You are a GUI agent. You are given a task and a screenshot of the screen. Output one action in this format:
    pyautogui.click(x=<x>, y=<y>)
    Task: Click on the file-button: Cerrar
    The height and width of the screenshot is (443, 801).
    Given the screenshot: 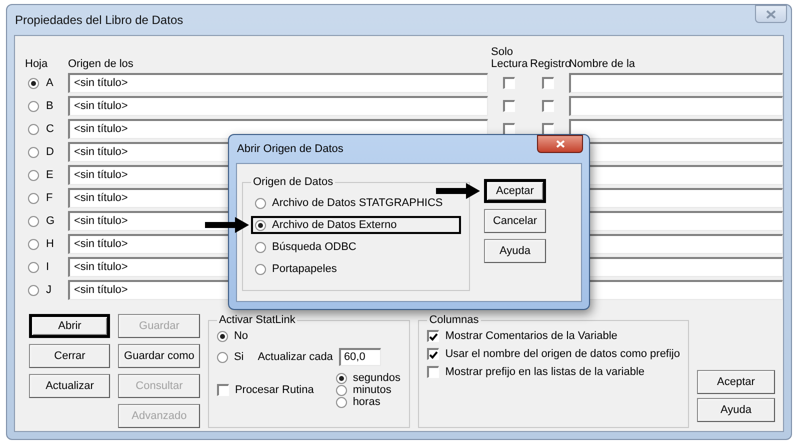 What is the action you would take?
    pyautogui.click(x=69, y=356)
    